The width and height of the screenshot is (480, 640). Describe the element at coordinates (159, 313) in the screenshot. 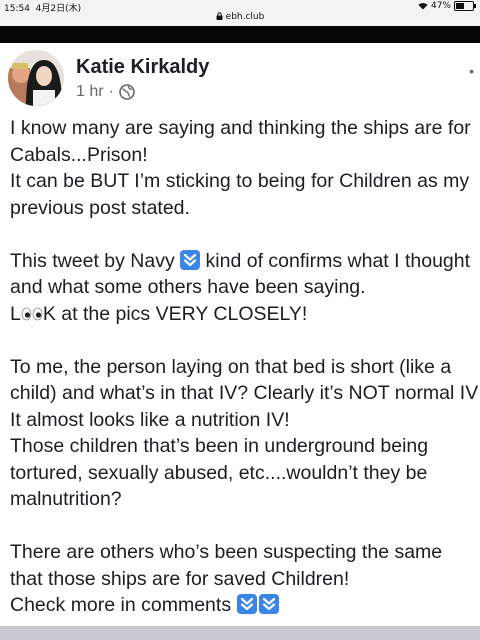

I see `post-line: LK at the pics VERY CLOSELY!` at that location.